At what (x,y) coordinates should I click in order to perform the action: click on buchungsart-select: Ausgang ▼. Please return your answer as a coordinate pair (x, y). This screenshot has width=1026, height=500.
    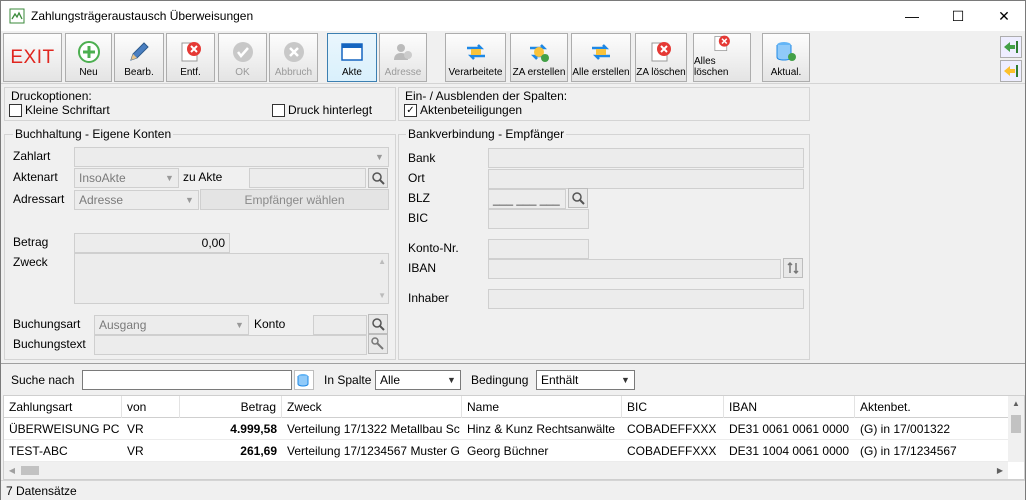
    Looking at the image, I should click on (171, 325).